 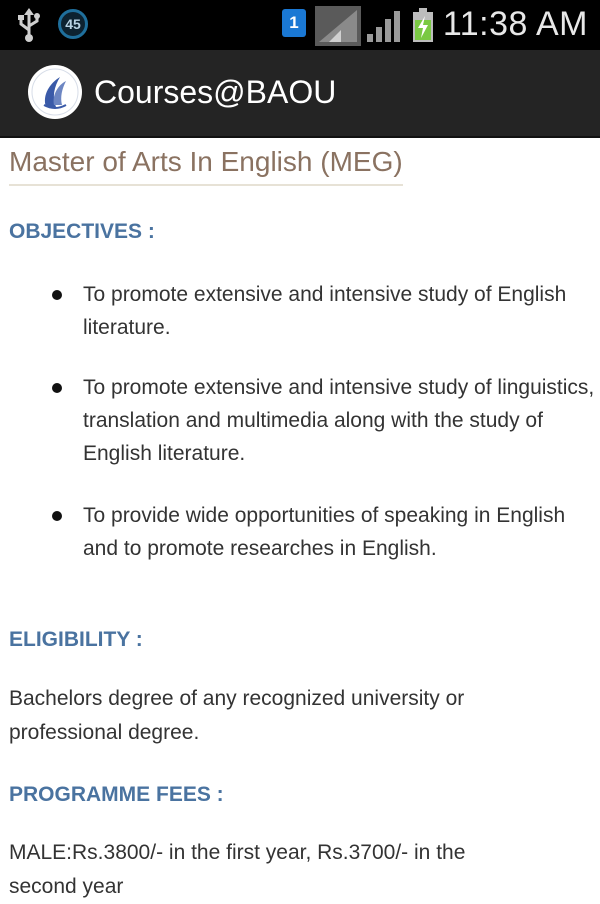 I want to click on notification-badge: 45, so click(x=73, y=24).